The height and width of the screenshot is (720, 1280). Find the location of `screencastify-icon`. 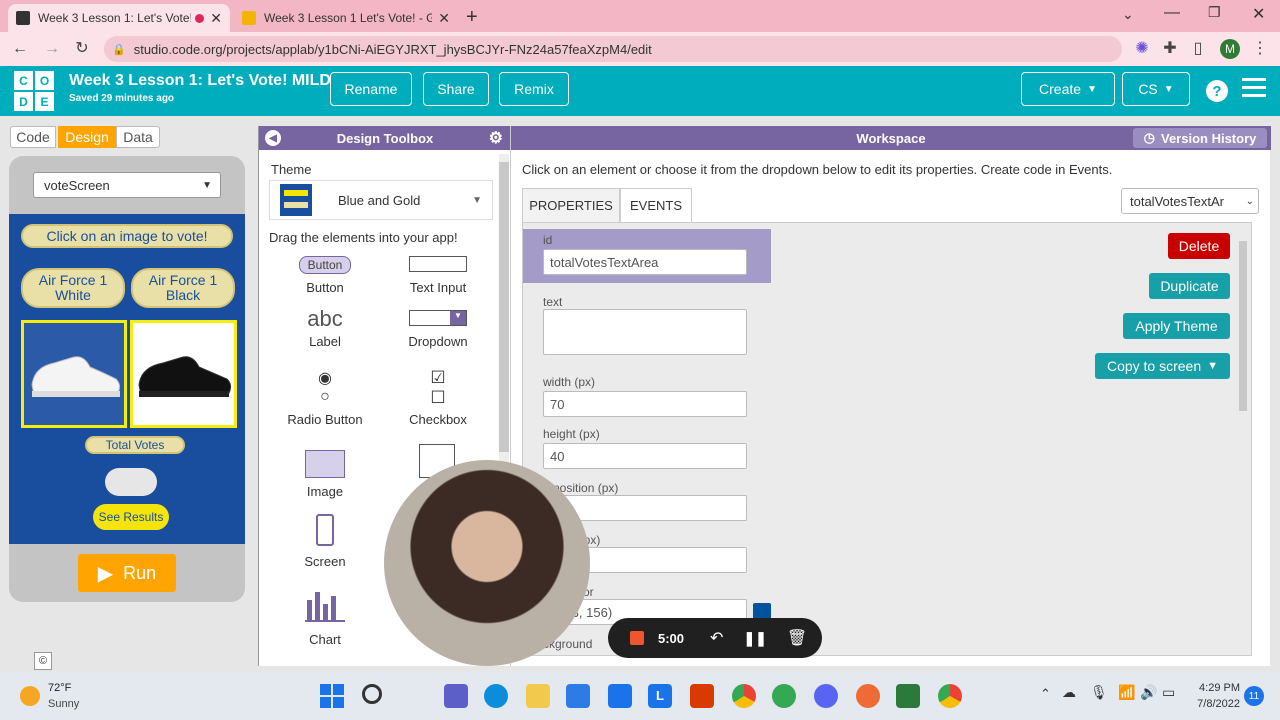

screencastify-icon is located at coordinates (868, 696).